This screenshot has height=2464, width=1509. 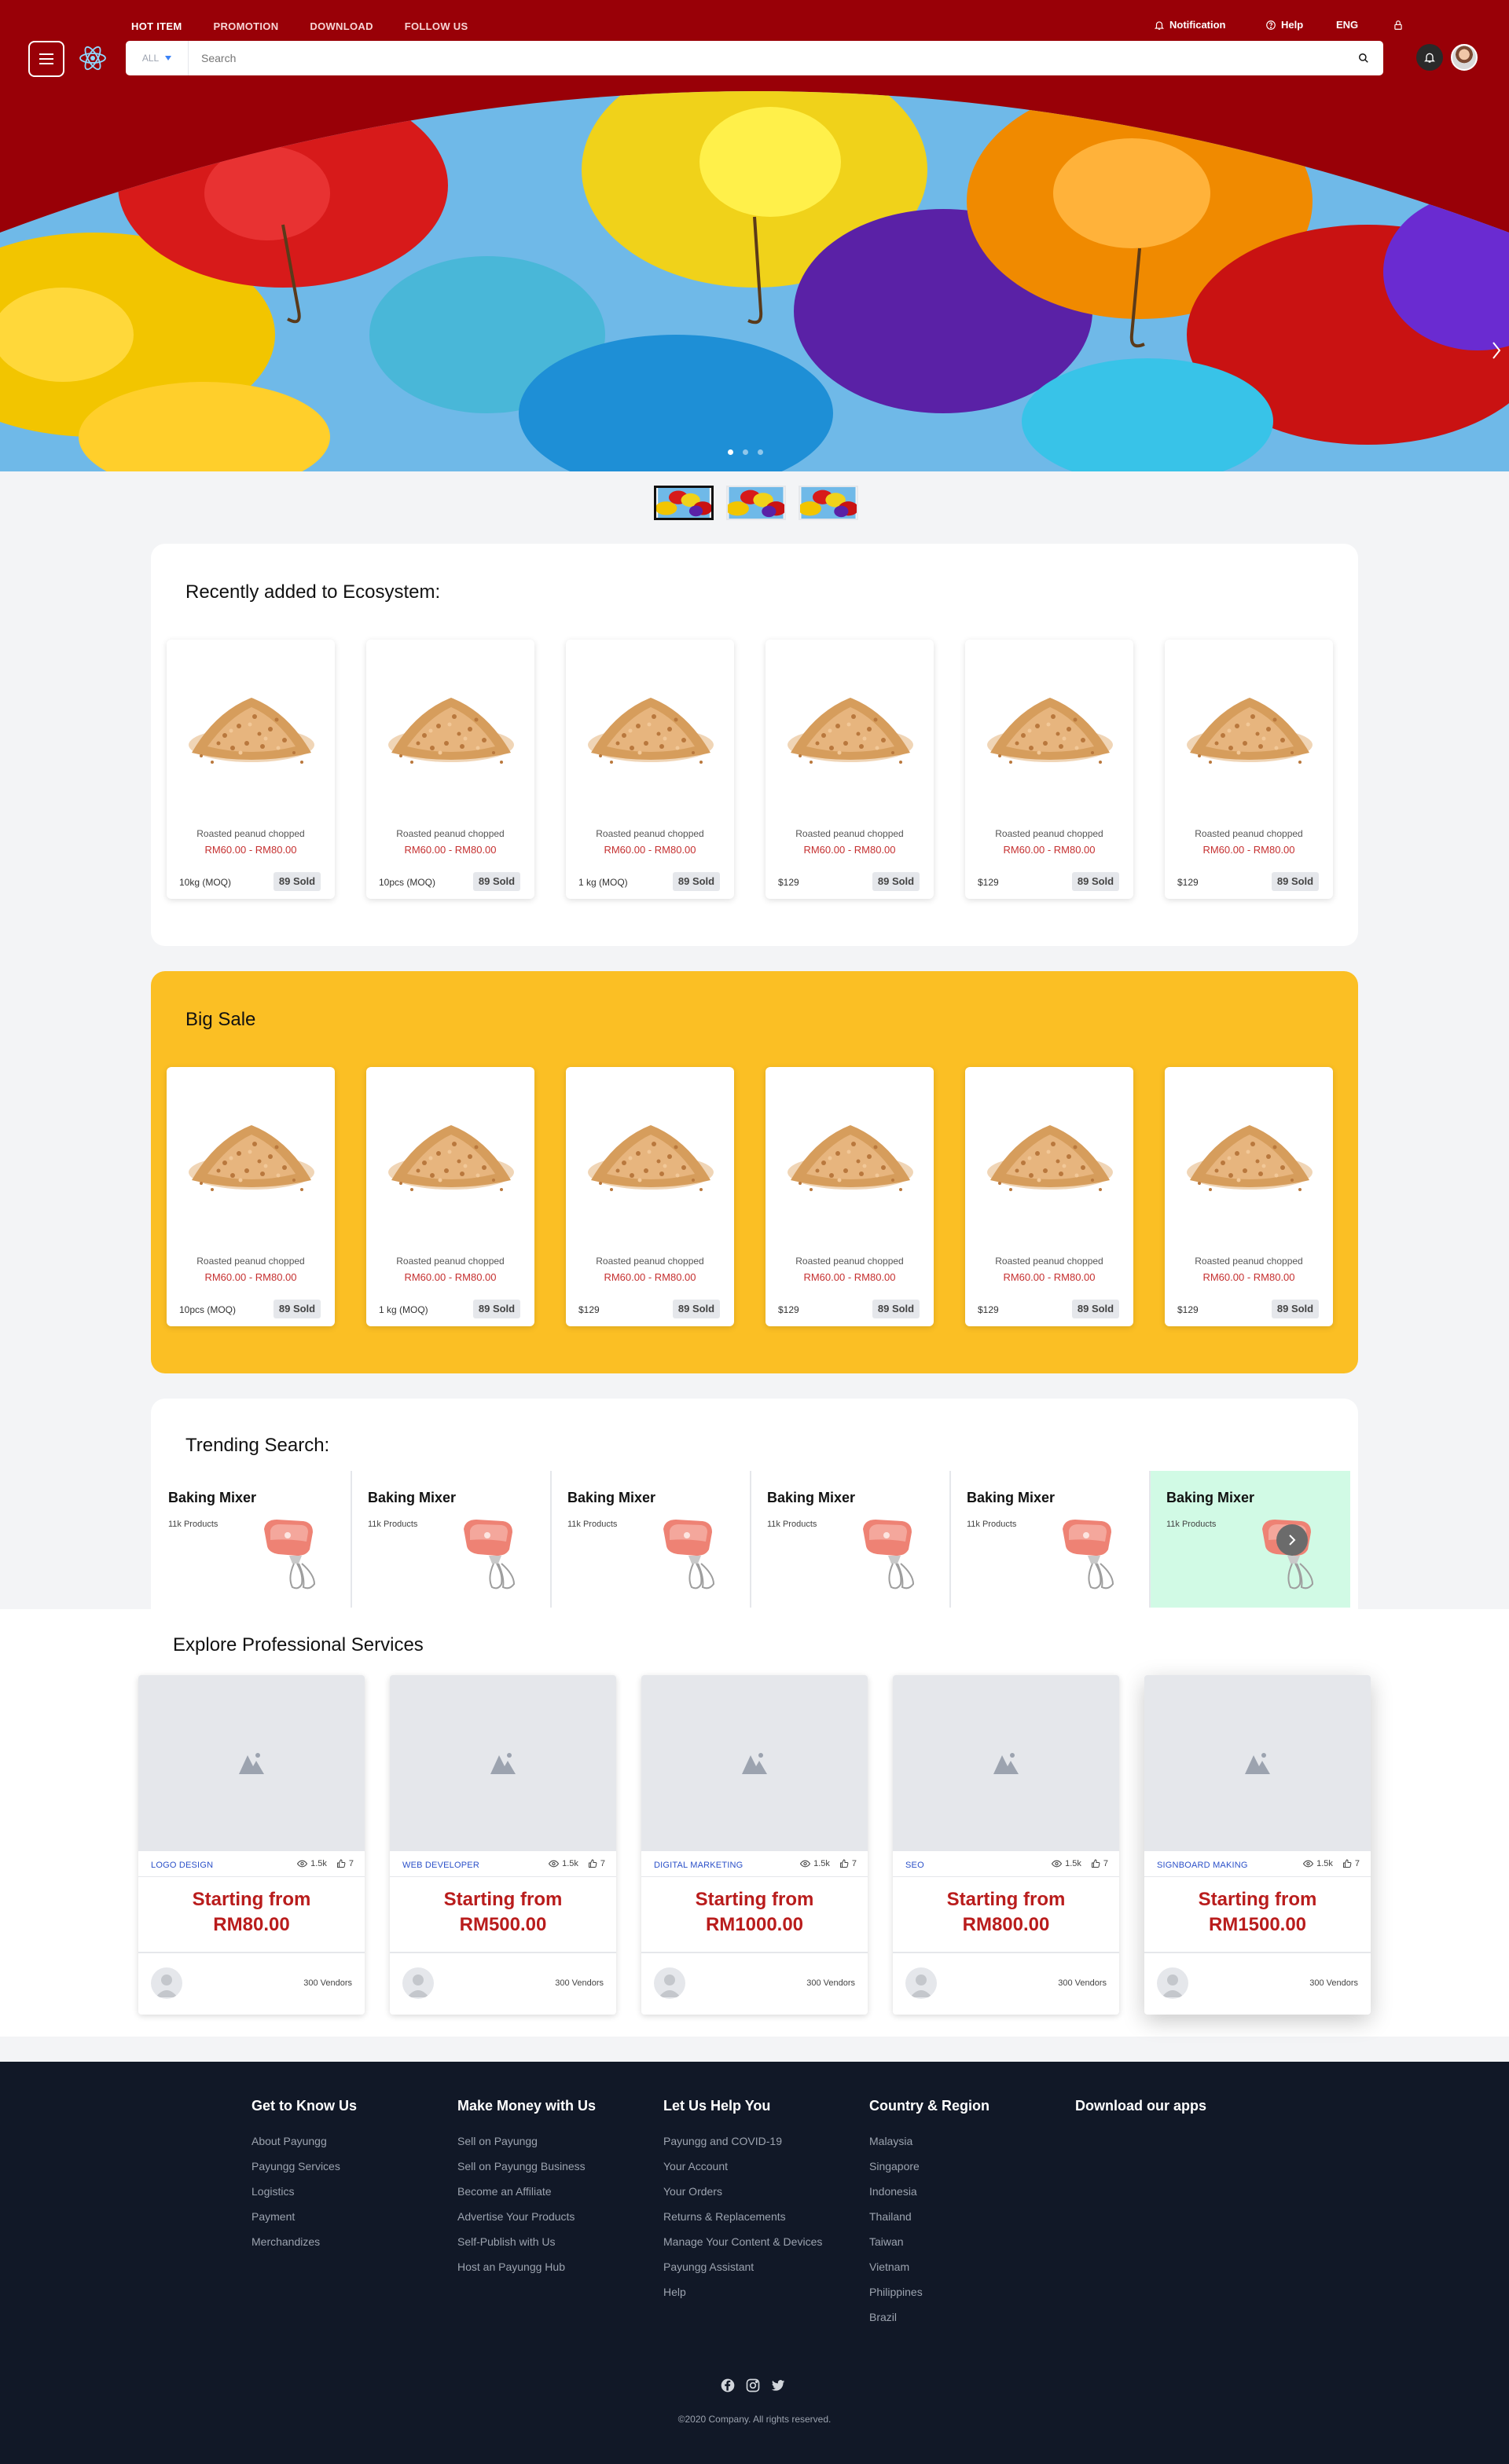 I want to click on footer-link: Become an Affiliate, so click(x=526, y=2191).